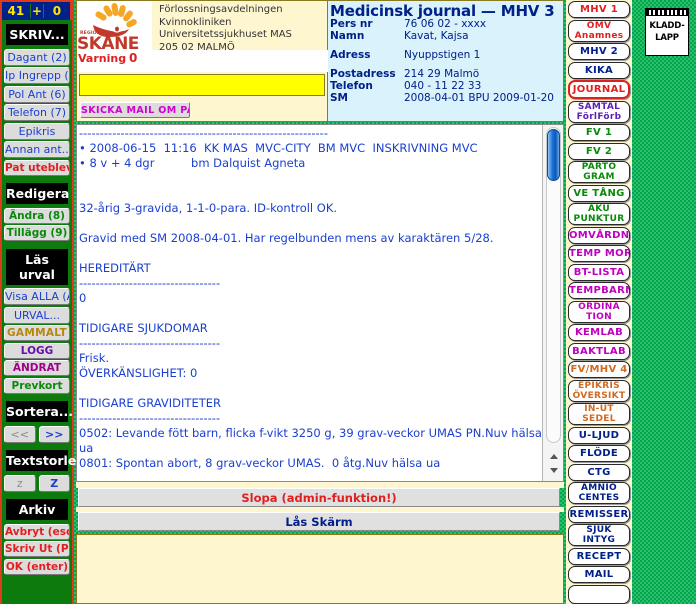 Image resolution: width=696 pixels, height=604 pixels. I want to click on left-sidebar-button: Pat uteblev, so click(37, 167).